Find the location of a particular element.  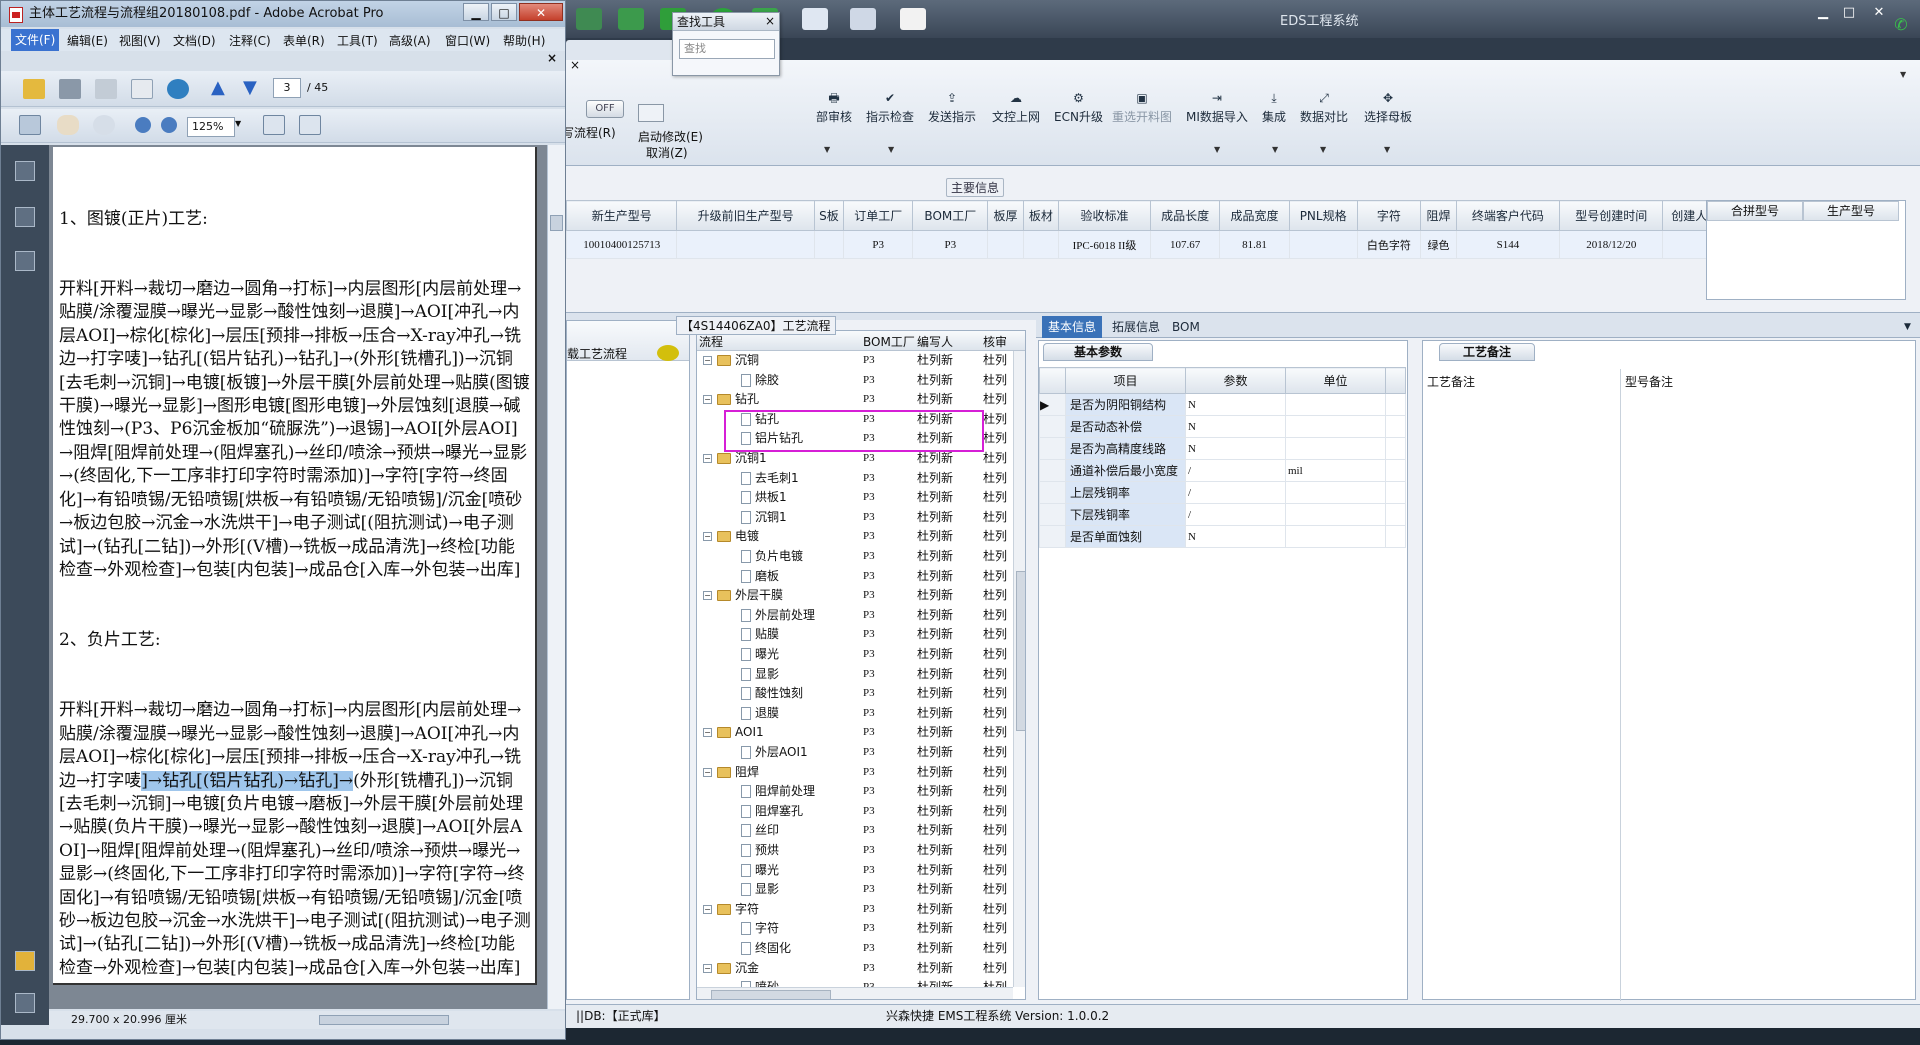

pdf-paragraph: 1、图镀(正片)工艺: is located at coordinates (295, 219).